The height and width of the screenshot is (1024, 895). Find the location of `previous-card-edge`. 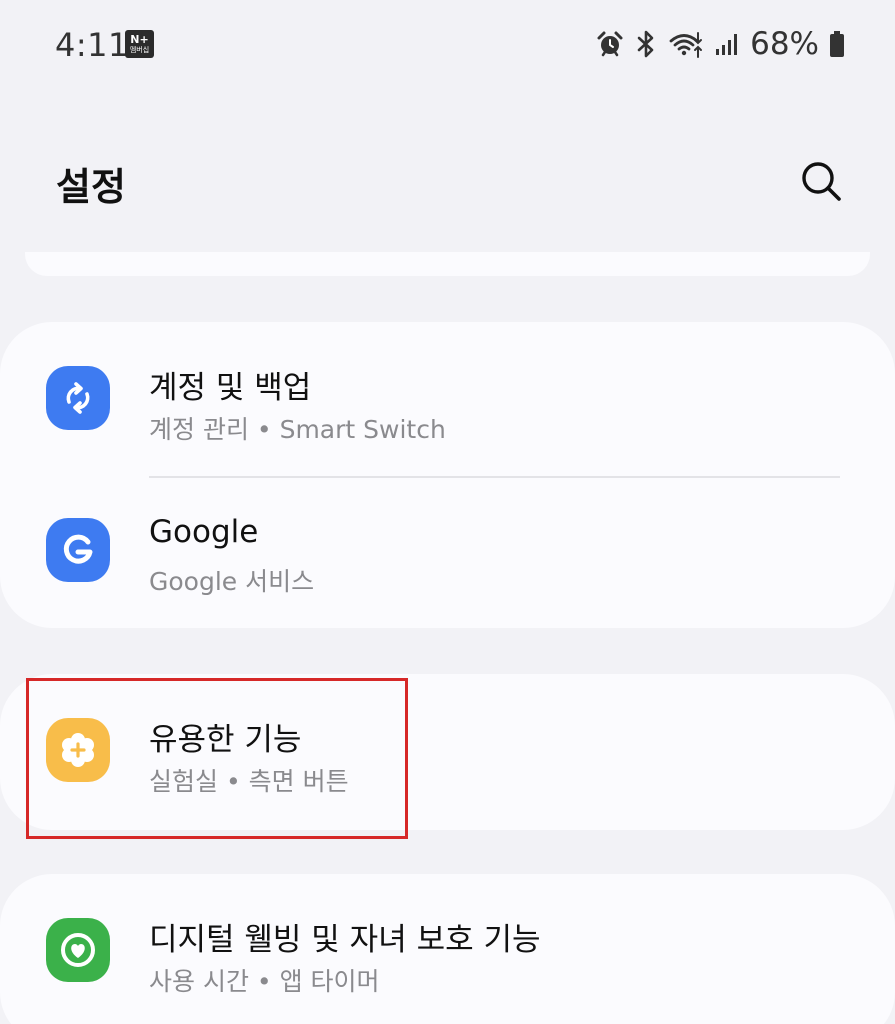

previous-card-edge is located at coordinates (447, 264).